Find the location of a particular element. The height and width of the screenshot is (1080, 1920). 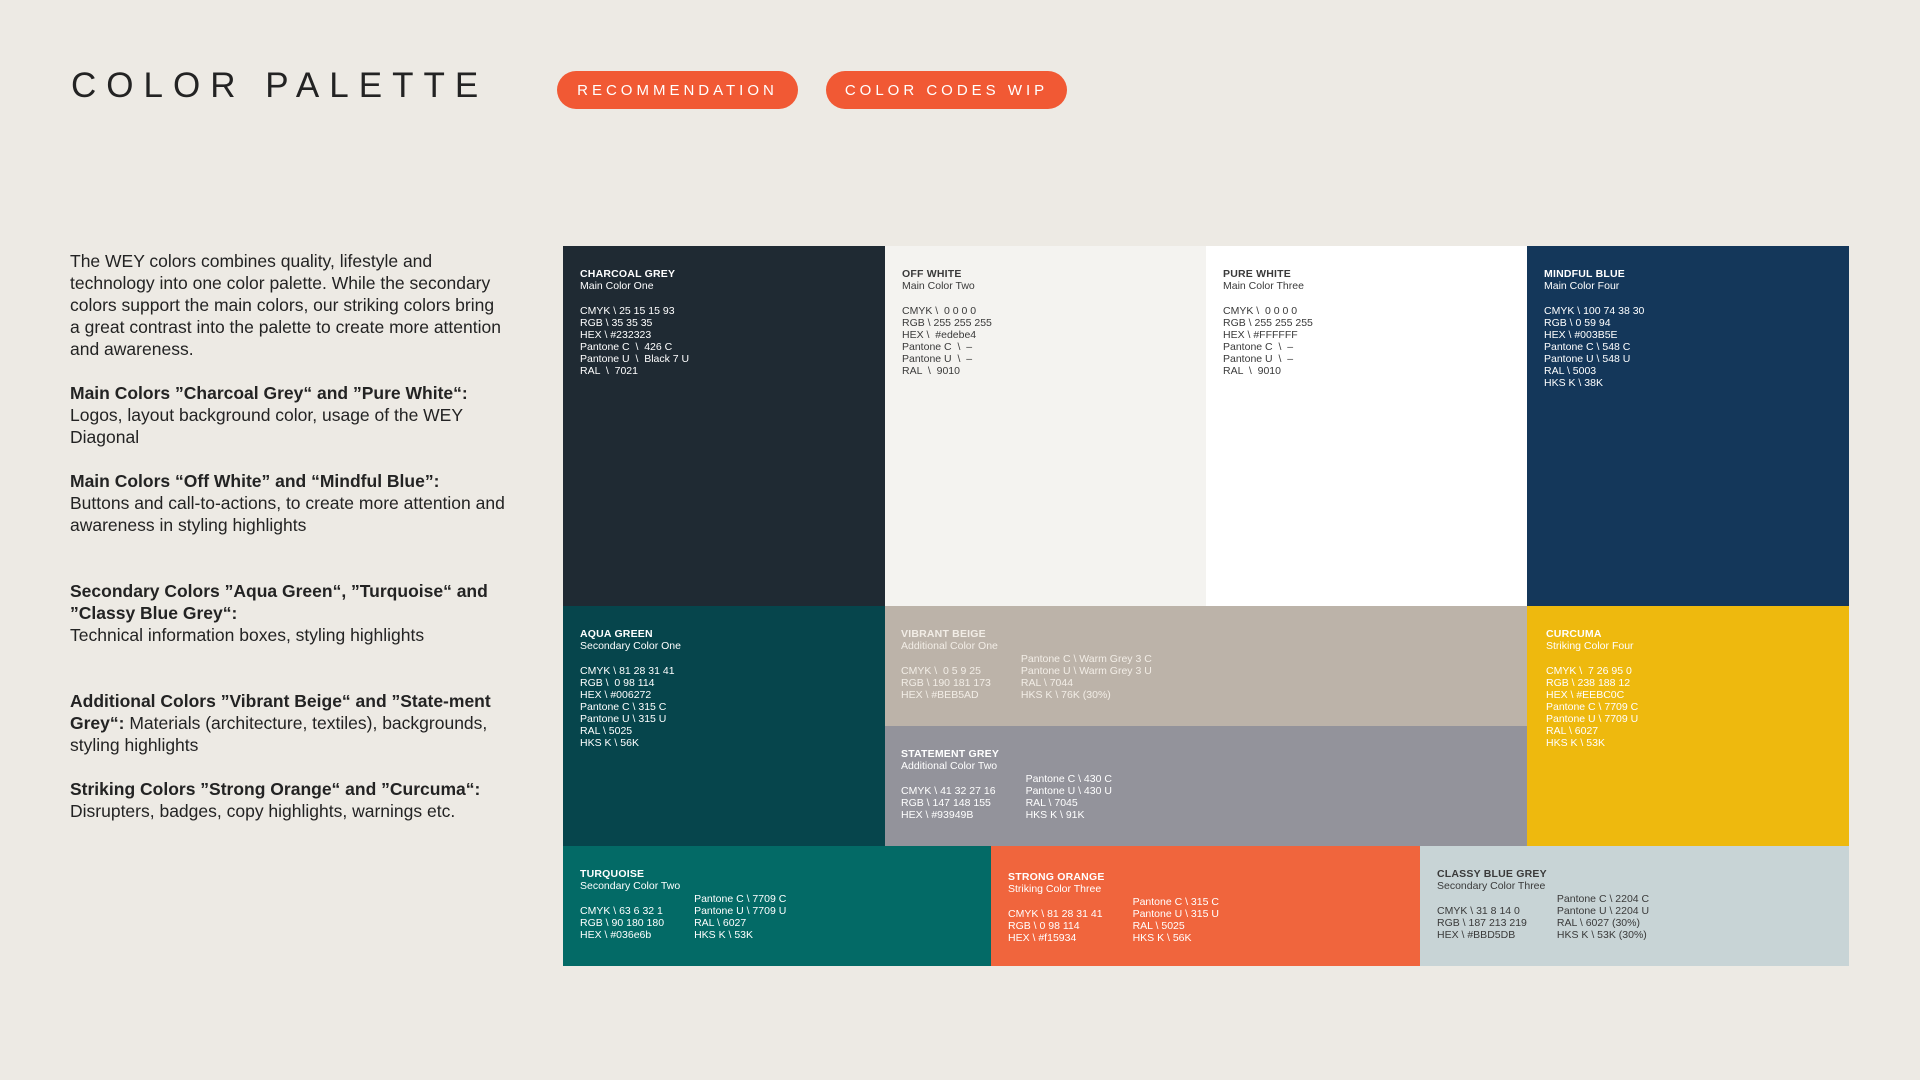

color-code: HEX \ #EEBC0C is located at coordinates (1585, 695).